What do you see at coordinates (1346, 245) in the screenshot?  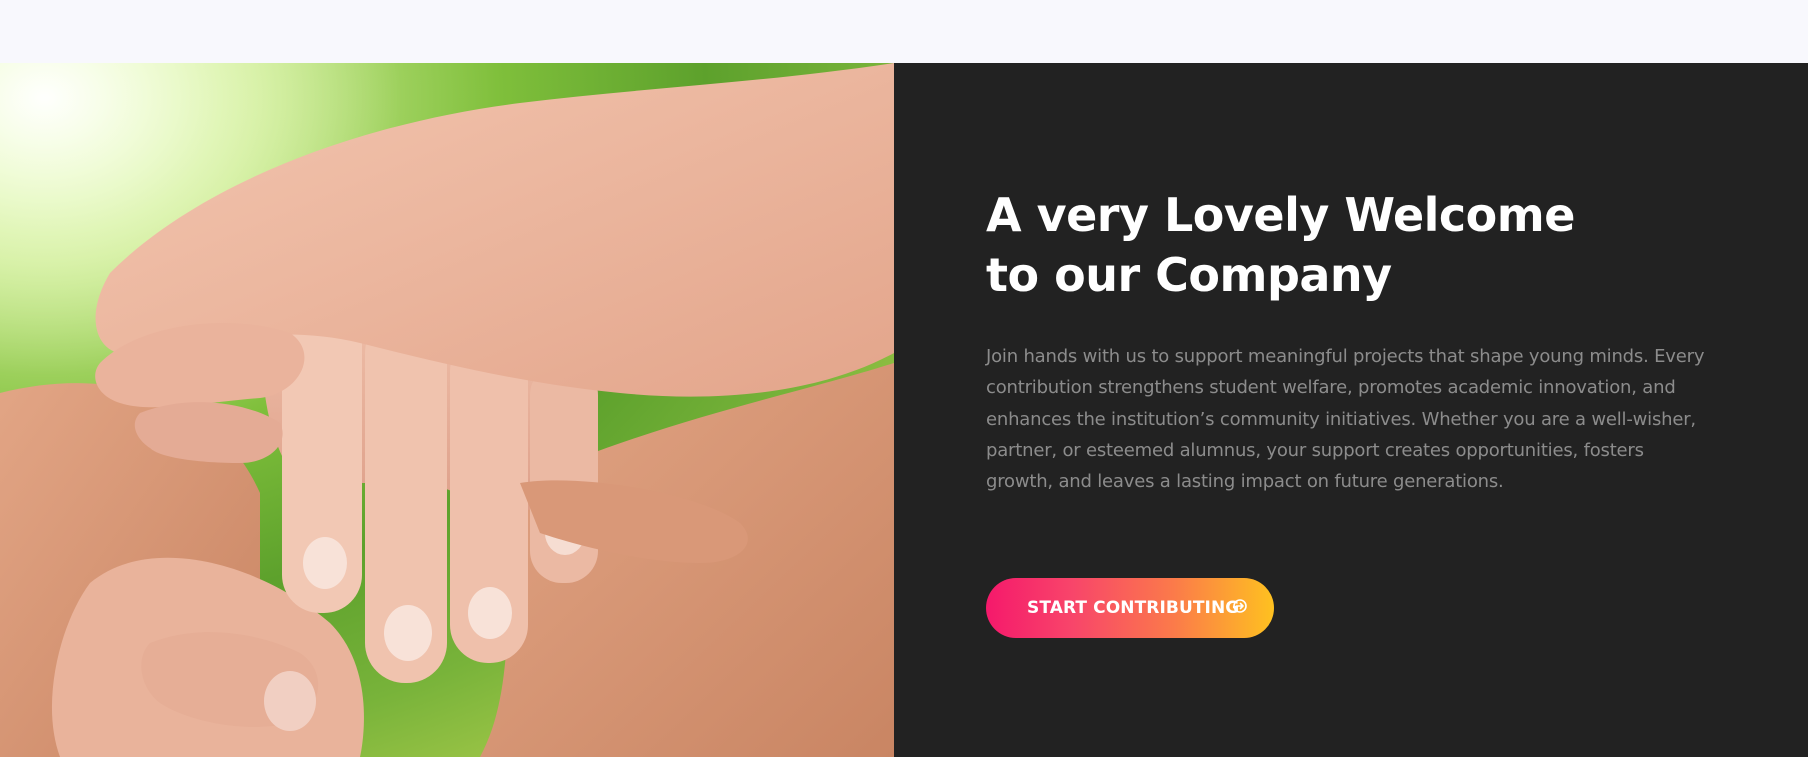 I see `page-title: A very Lovely Welcome to our Company` at bounding box center [1346, 245].